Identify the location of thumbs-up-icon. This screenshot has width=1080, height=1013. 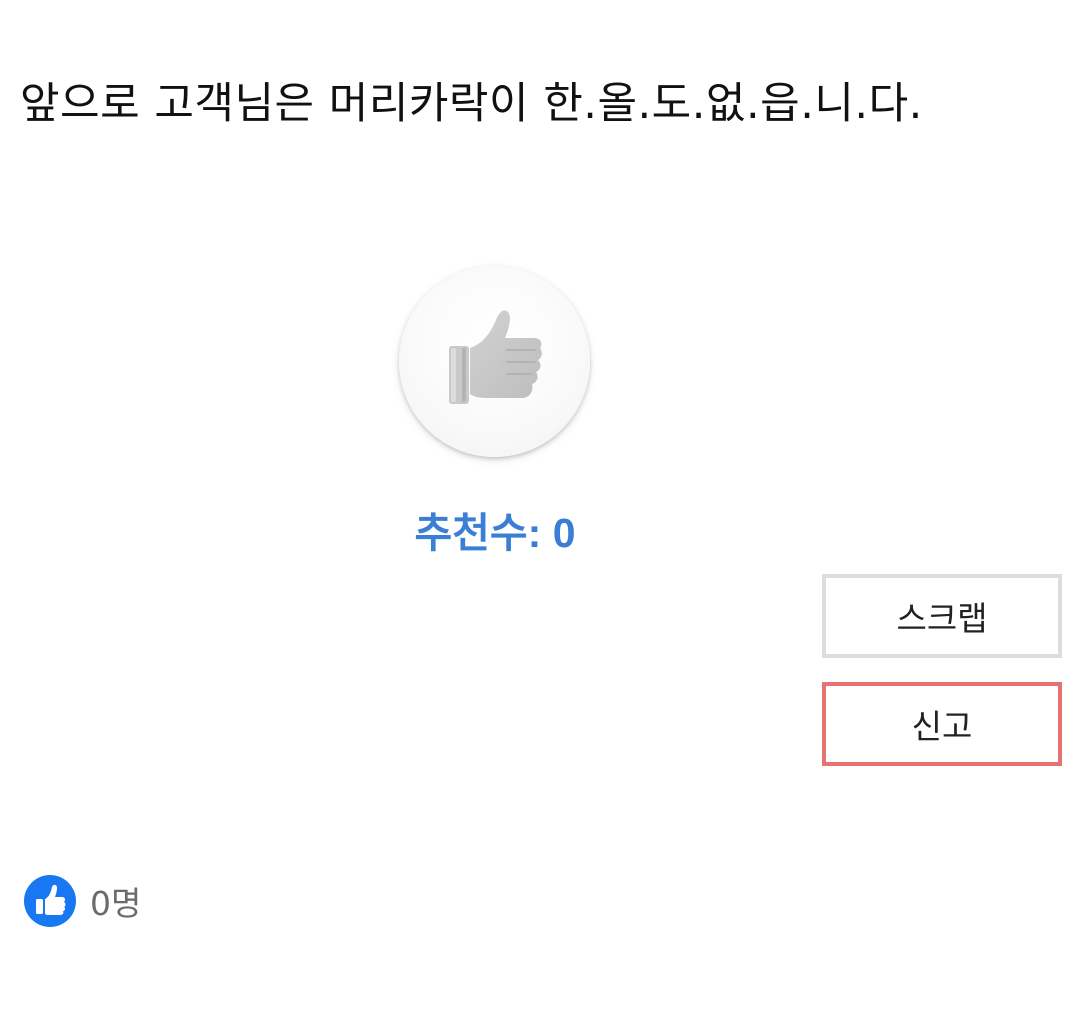
(495, 357).